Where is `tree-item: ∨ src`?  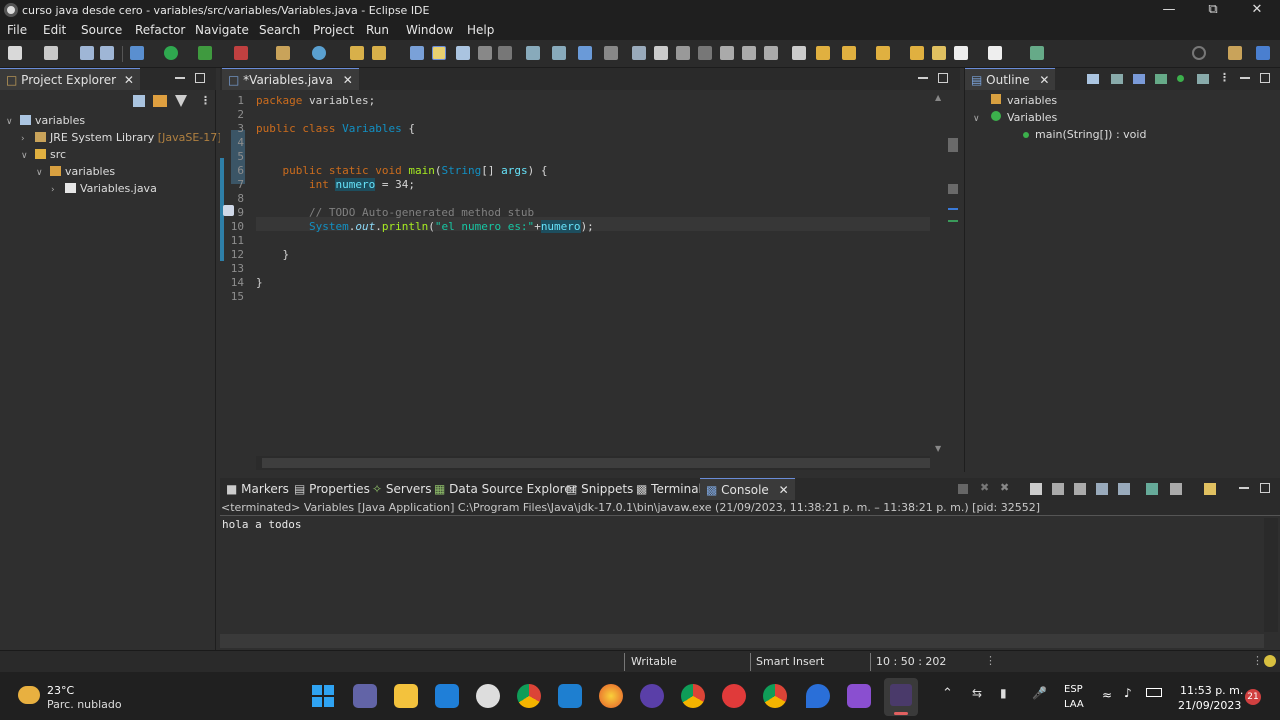
tree-item: ∨ src is located at coordinates (43, 154).